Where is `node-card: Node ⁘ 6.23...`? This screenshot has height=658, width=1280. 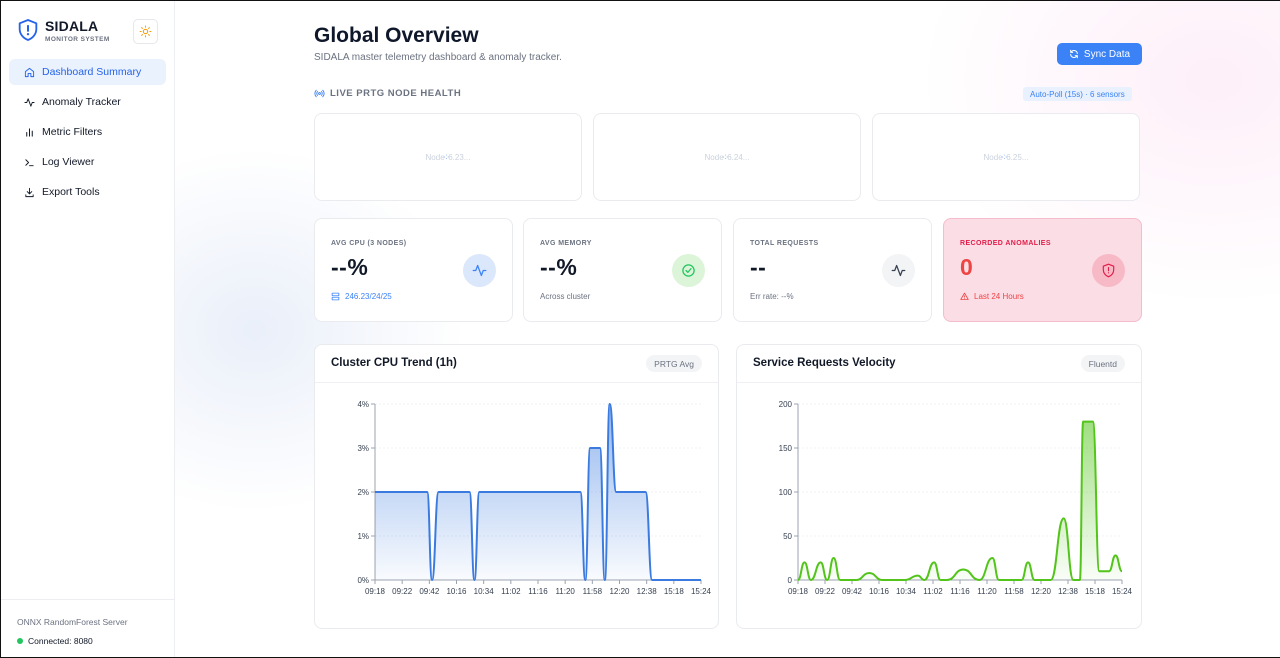
node-card: Node ⁘ 6.23... is located at coordinates (448, 157).